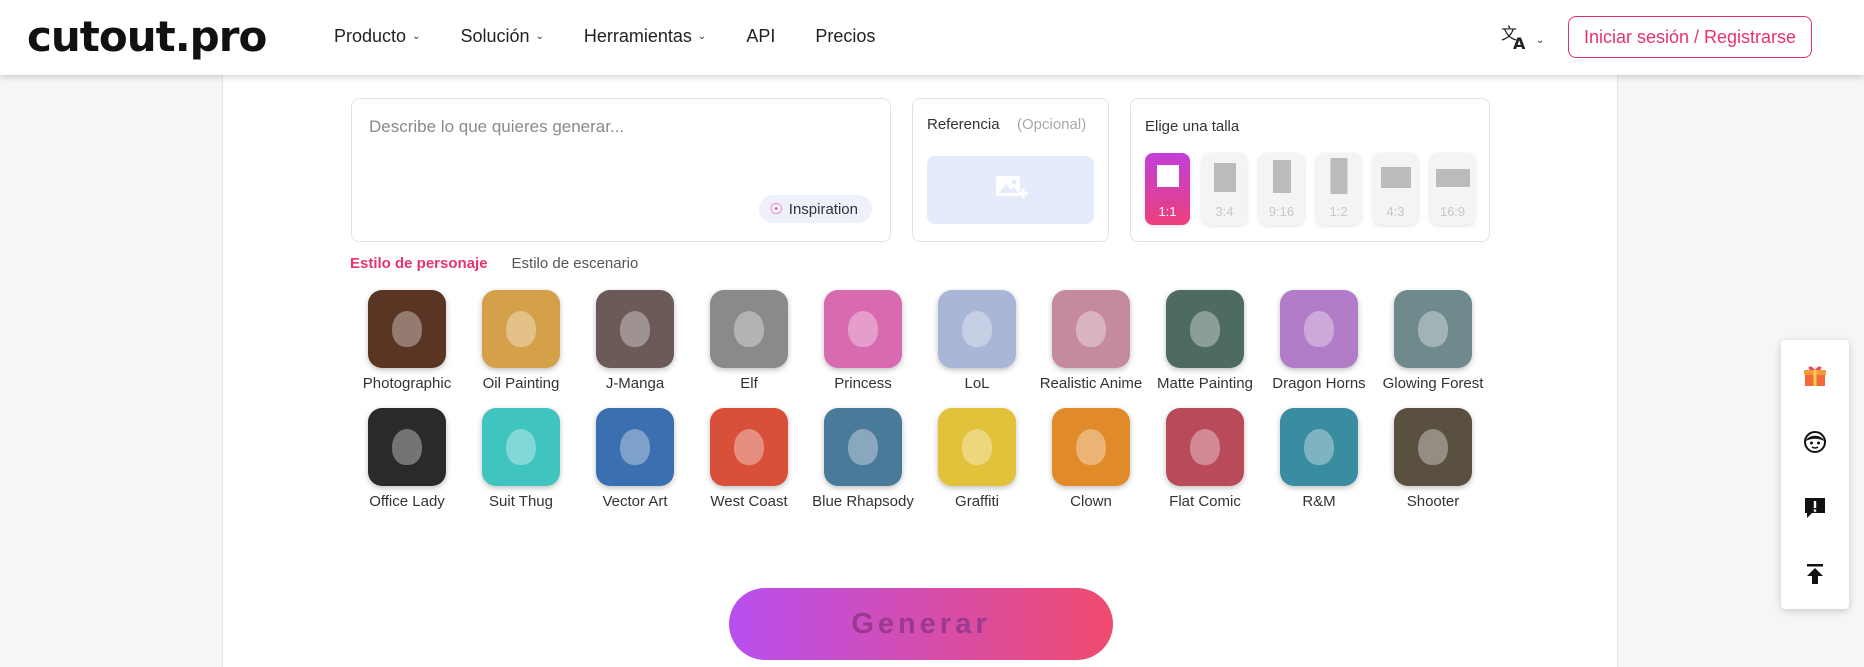 This screenshot has height=667, width=1864. What do you see at coordinates (1091, 459) in the screenshot?
I see `style-option: Clown` at bounding box center [1091, 459].